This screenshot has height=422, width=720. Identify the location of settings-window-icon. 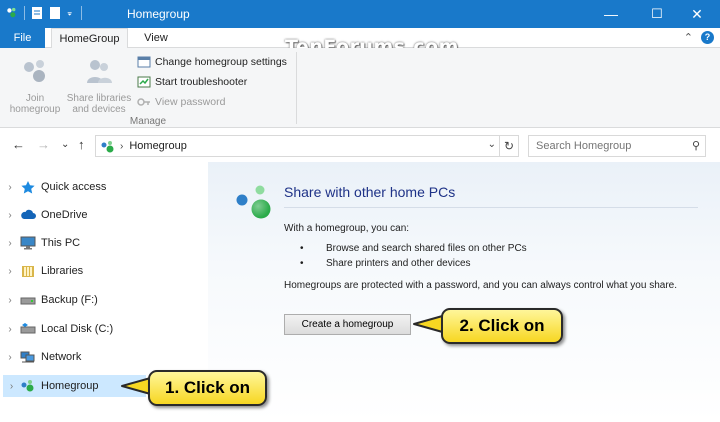
(144, 62).